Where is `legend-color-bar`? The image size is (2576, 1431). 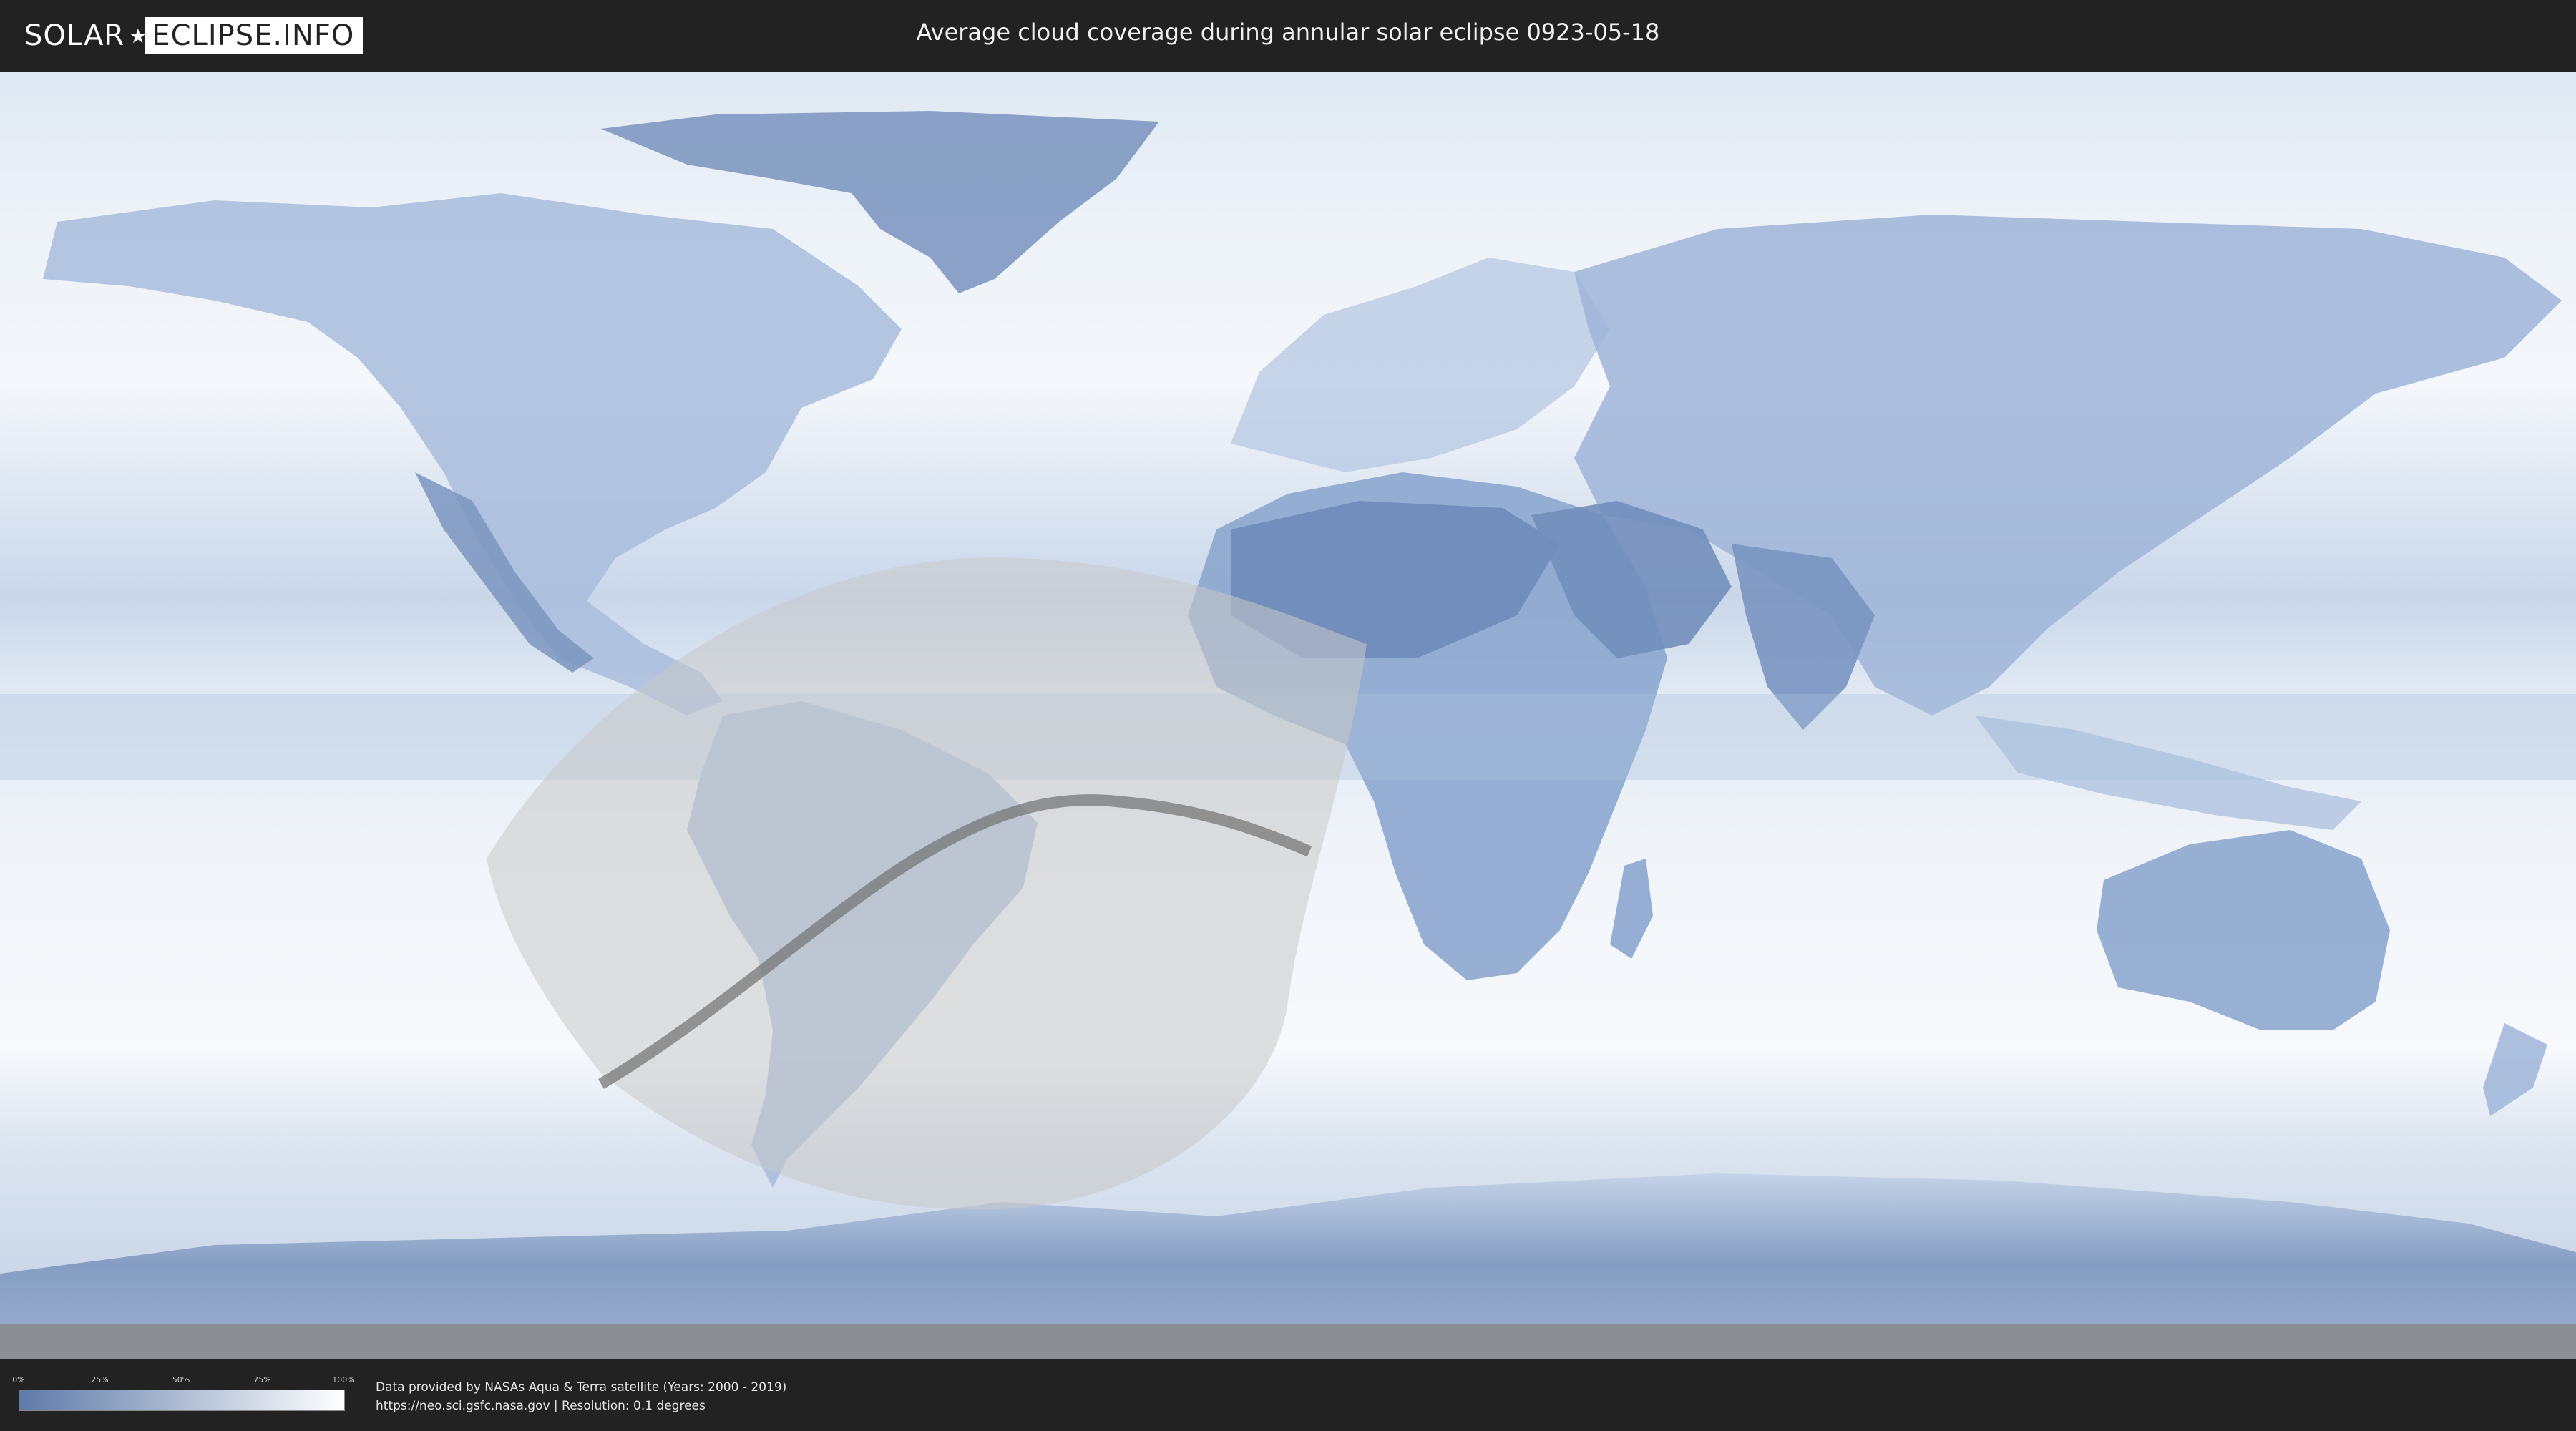
legend-color-bar is located at coordinates (182, 1400).